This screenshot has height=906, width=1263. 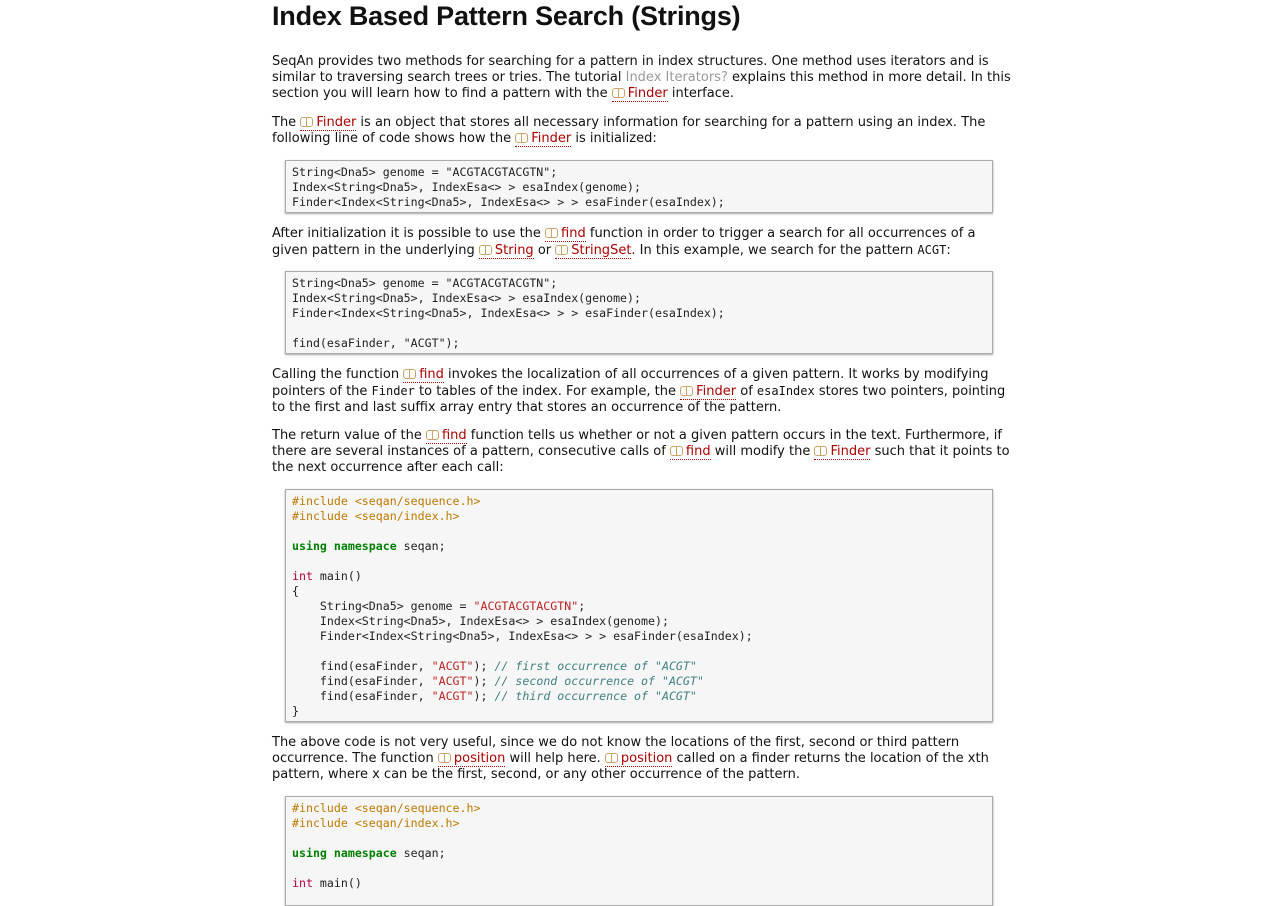 I want to click on text: The return value of the, so click(x=349, y=435).